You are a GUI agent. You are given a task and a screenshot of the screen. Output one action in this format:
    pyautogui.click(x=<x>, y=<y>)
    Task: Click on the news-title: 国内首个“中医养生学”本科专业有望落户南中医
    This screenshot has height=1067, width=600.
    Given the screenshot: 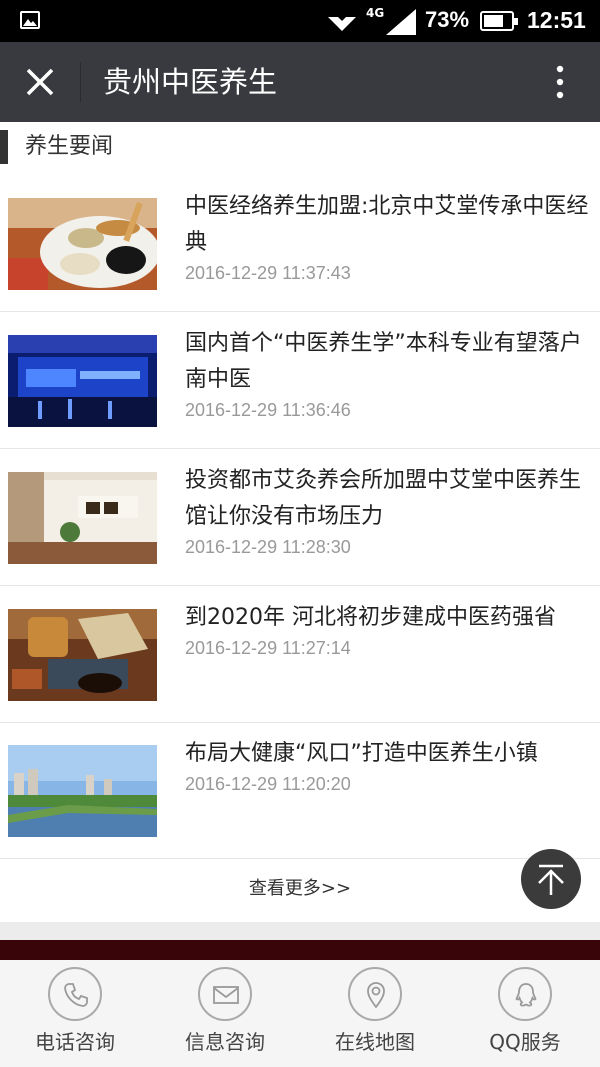 What is the action you would take?
    pyautogui.click(x=383, y=361)
    